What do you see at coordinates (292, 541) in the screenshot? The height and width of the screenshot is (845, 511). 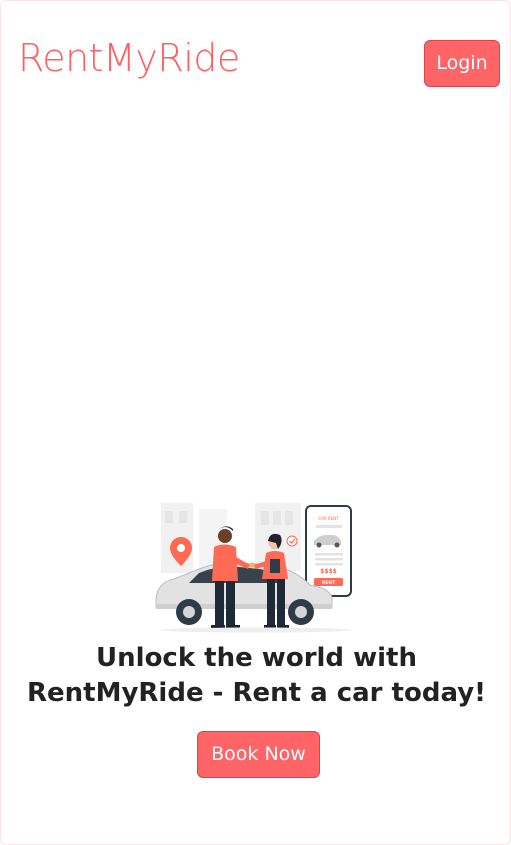 I see `check-icon` at bounding box center [292, 541].